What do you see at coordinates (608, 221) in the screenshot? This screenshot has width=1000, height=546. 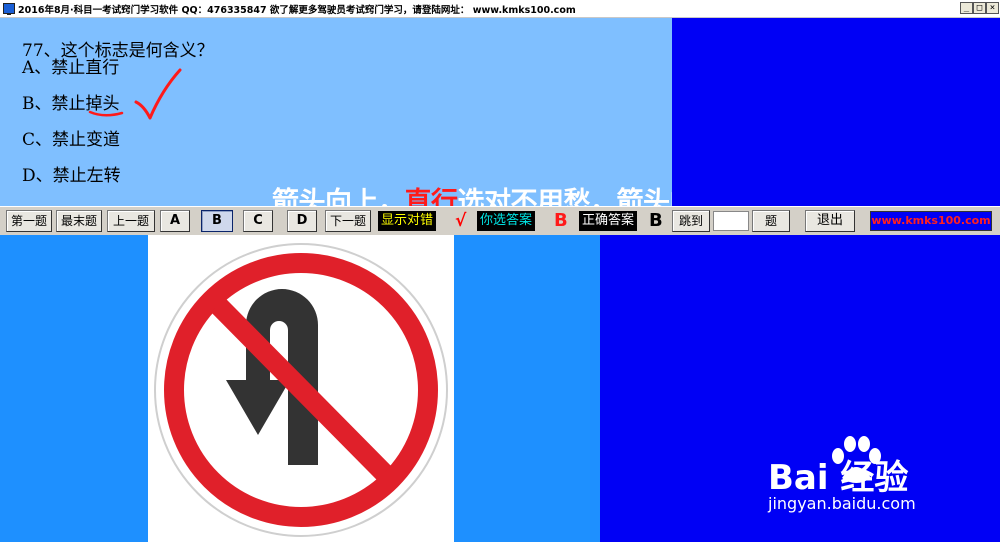 I see `correct-answer-label: 正确答案` at bounding box center [608, 221].